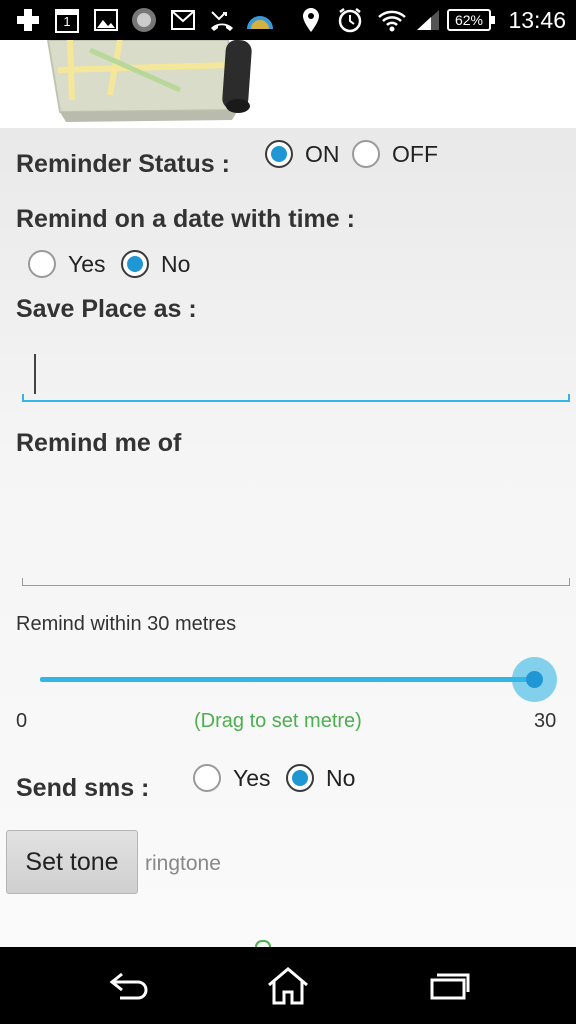  Describe the element at coordinates (428, 20) in the screenshot. I see `signal-icon` at that location.